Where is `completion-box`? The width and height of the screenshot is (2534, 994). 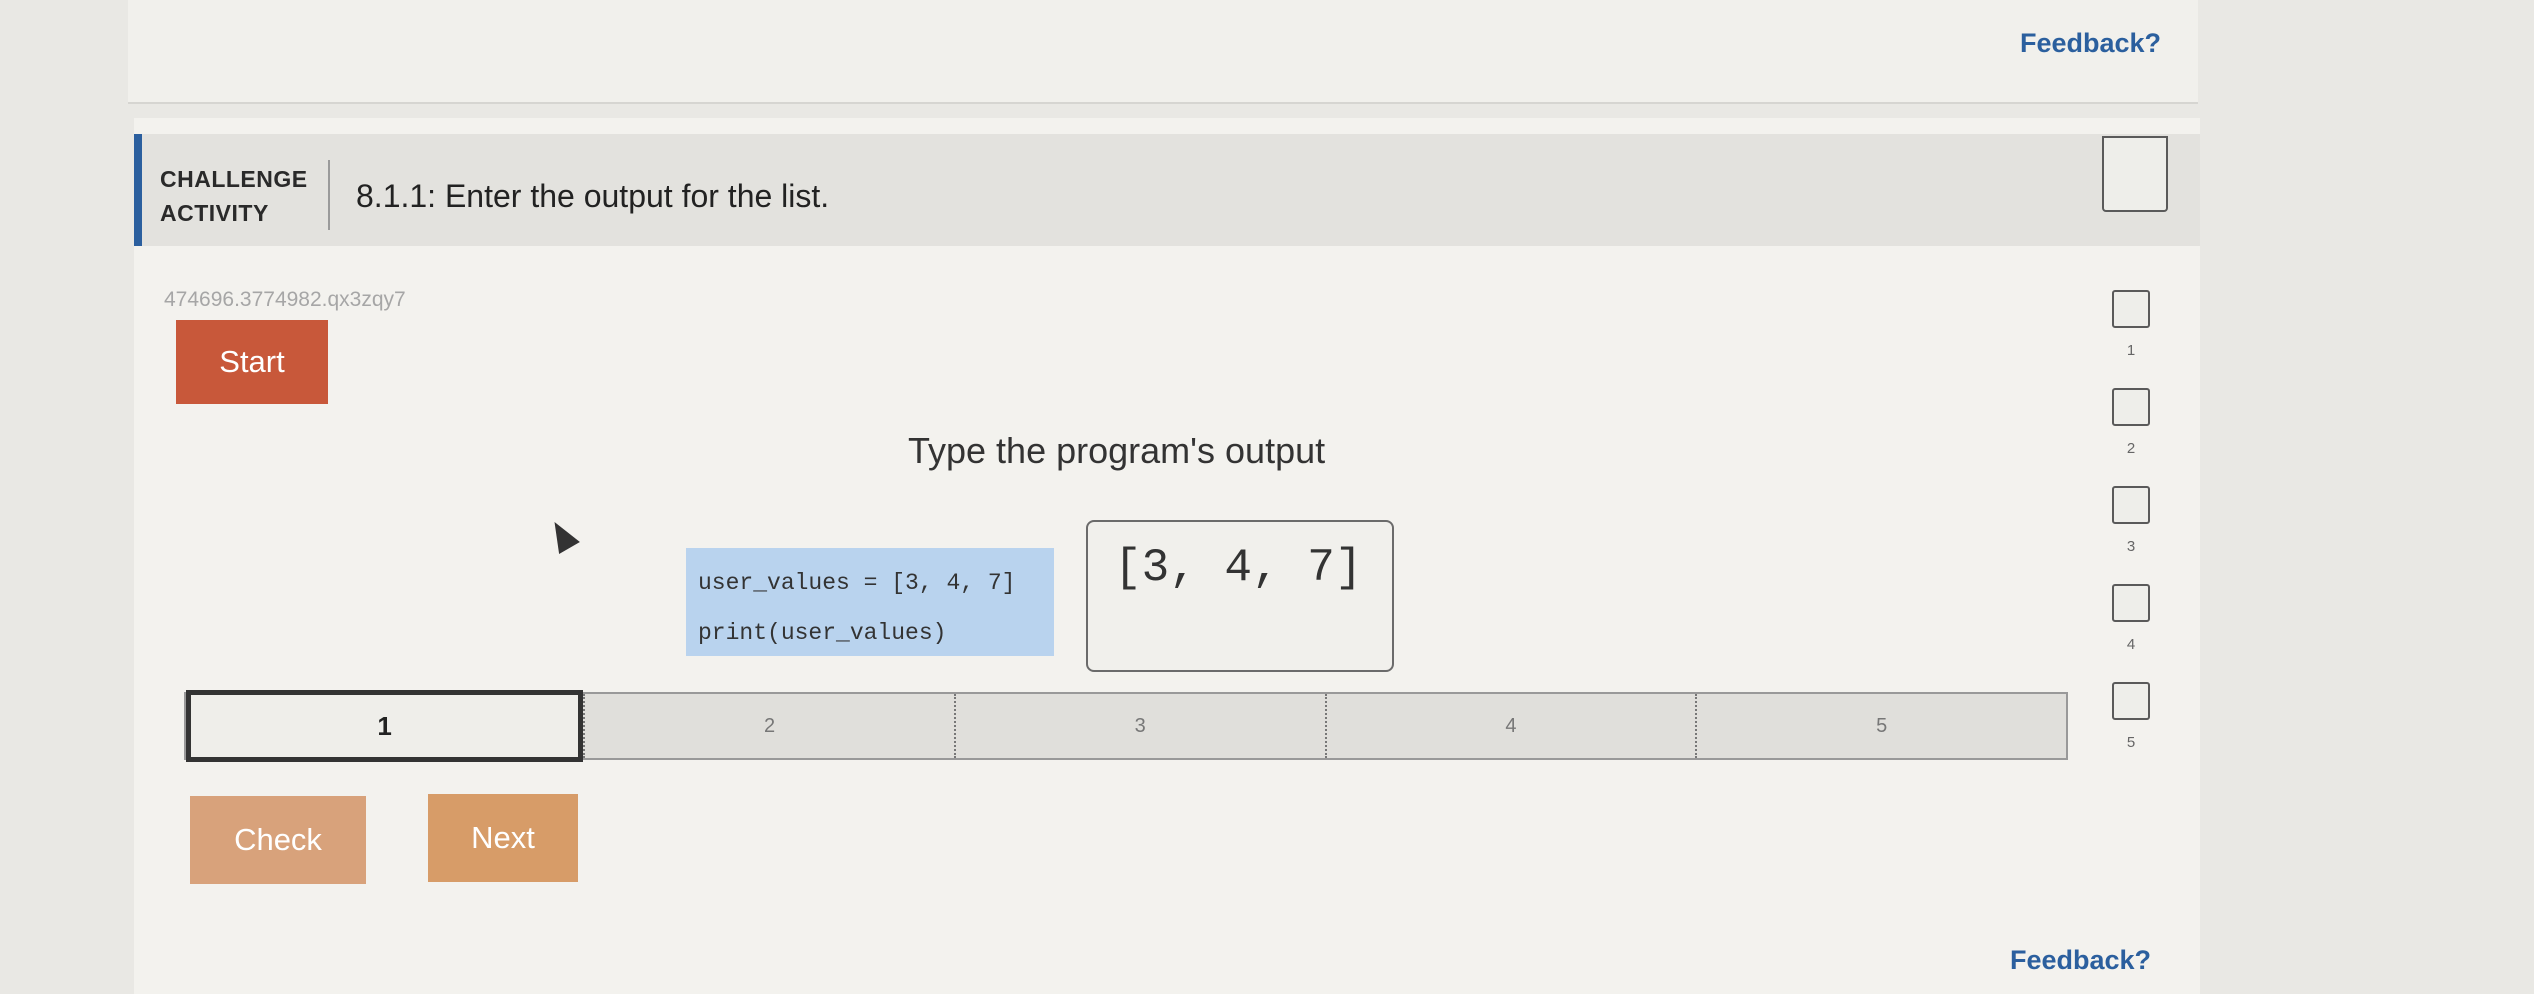
completion-box is located at coordinates (2135, 174).